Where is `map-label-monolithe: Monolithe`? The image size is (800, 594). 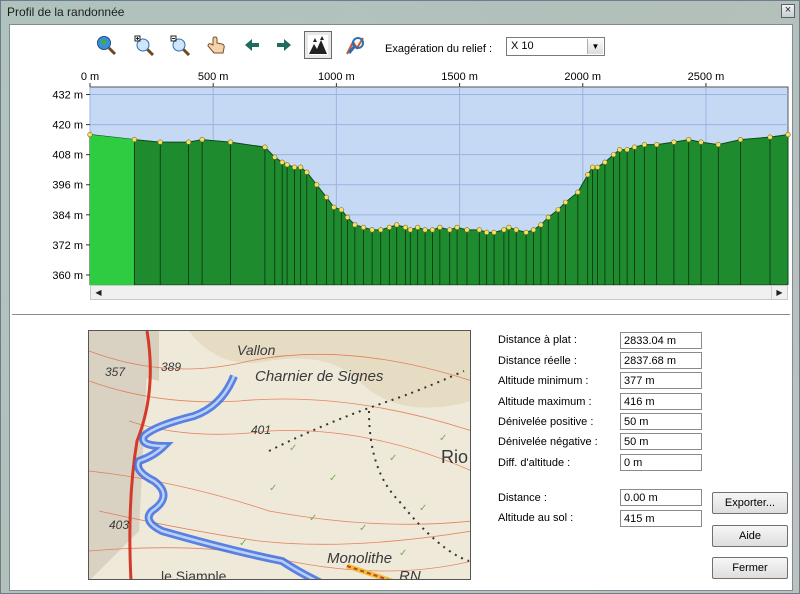 map-label-monolithe: Monolithe is located at coordinates (359, 558).